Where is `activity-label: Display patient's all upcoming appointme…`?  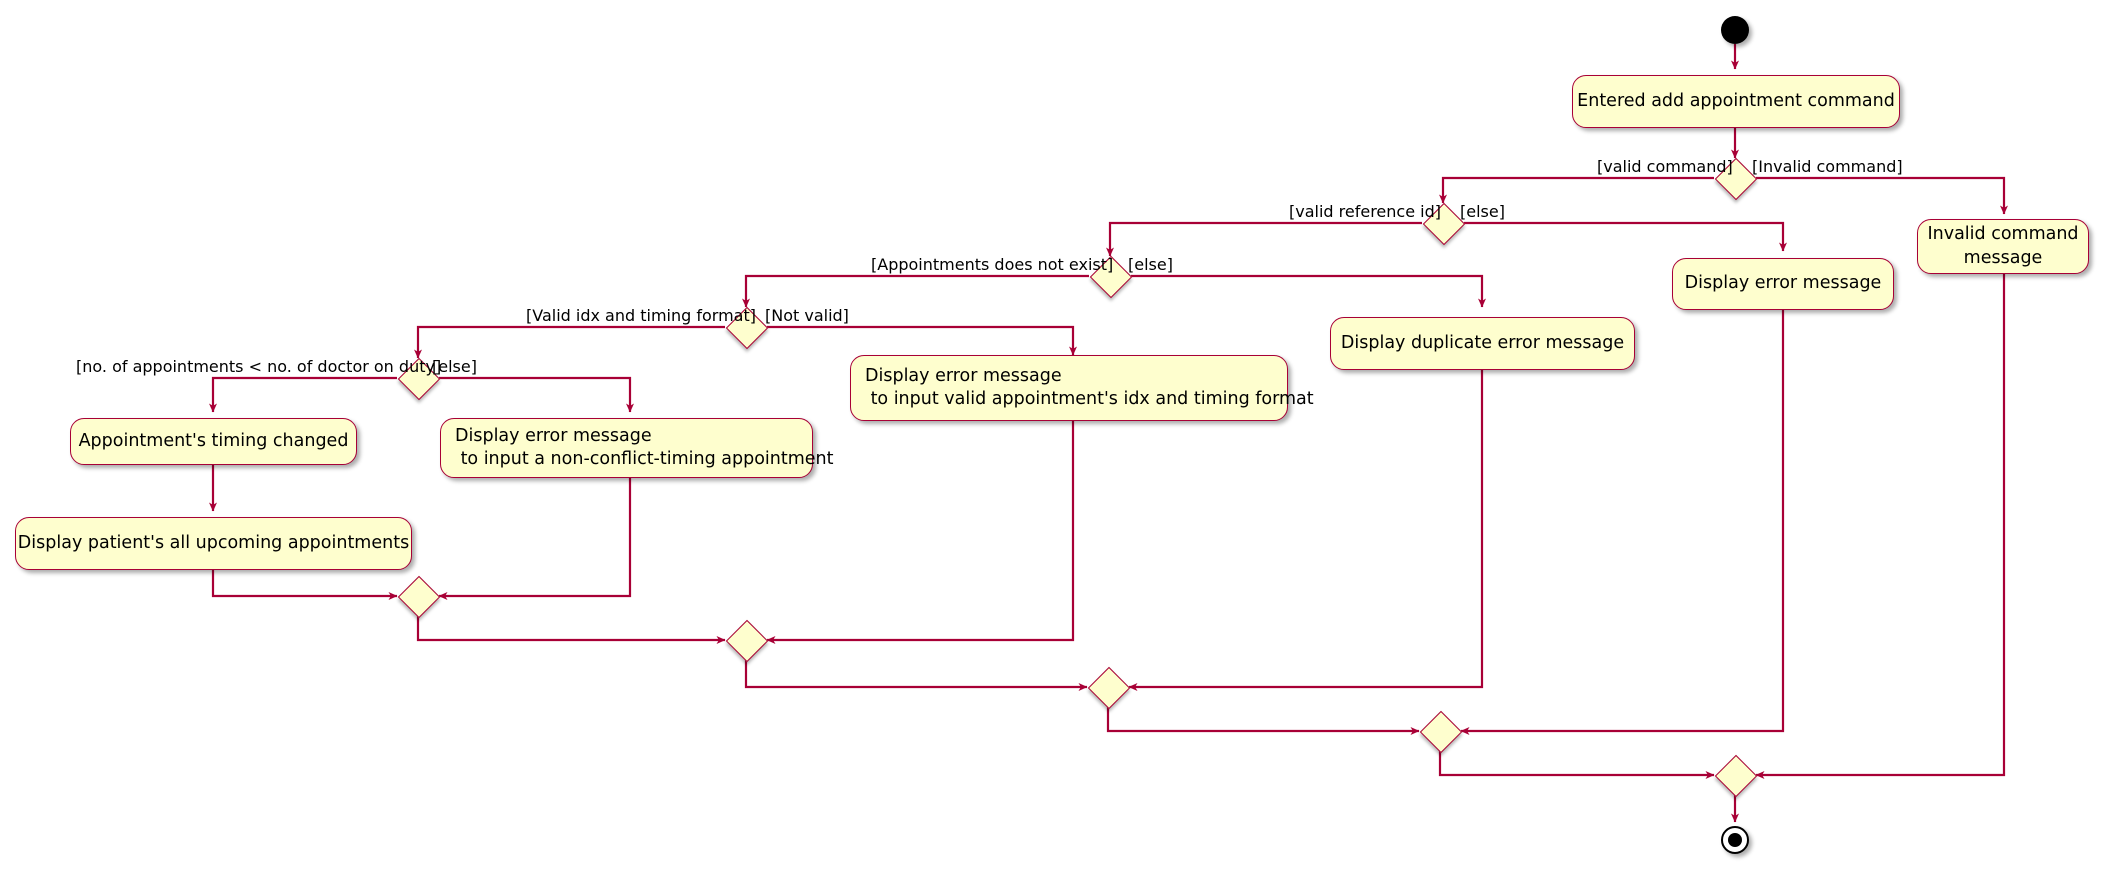
activity-label: Display patient's all upcoming appointme… is located at coordinates (213, 542).